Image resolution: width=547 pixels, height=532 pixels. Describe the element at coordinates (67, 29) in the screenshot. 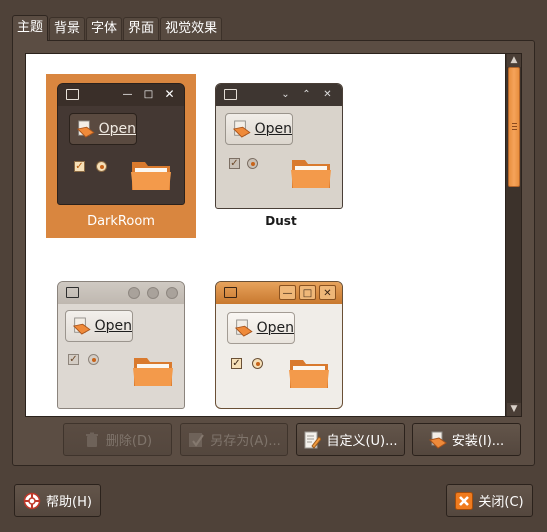

I see `tab-background: 背景` at that location.